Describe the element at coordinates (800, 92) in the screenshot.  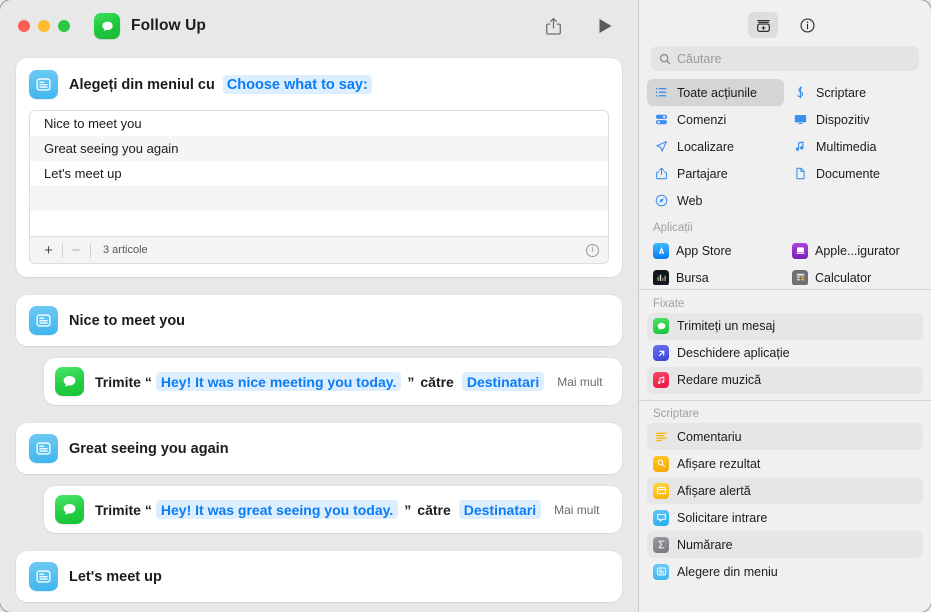
I see `scripting-icon` at that location.